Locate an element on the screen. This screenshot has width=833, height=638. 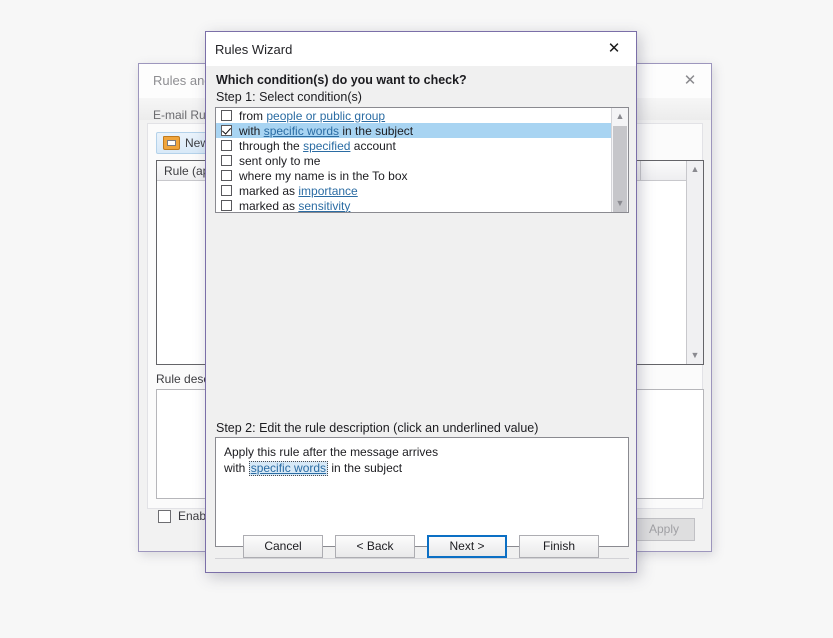
condition-value-link: importance is located at coordinates (327, 191).